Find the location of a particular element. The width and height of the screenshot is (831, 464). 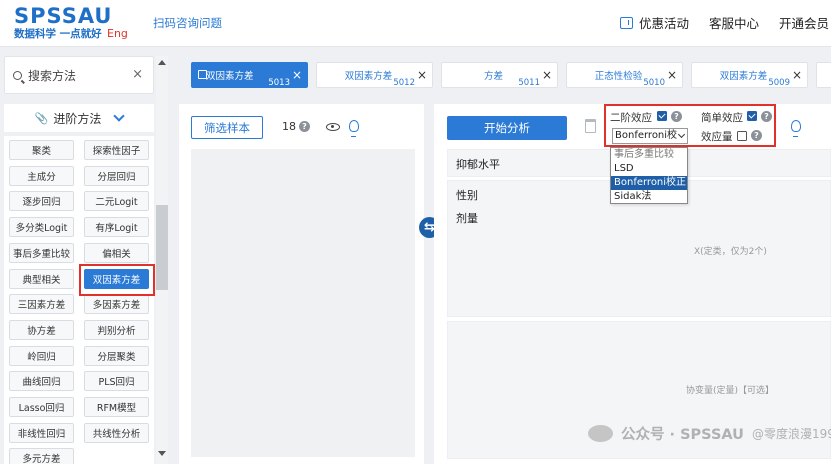

posthoc-dropdown: 事后多重比较 LSD Bonferroni校正 Sidak法 is located at coordinates (649, 175).